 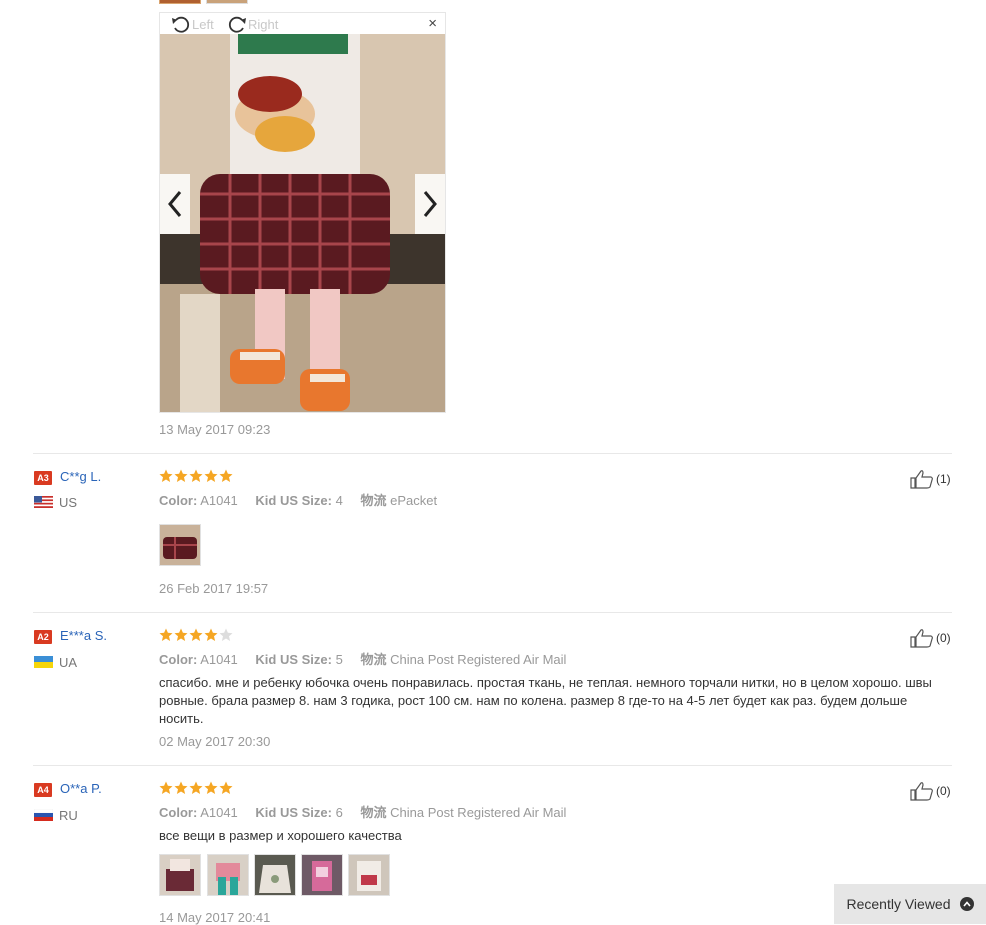 What do you see at coordinates (203, 24) in the screenshot?
I see `rotate-left-label: Left` at bounding box center [203, 24].